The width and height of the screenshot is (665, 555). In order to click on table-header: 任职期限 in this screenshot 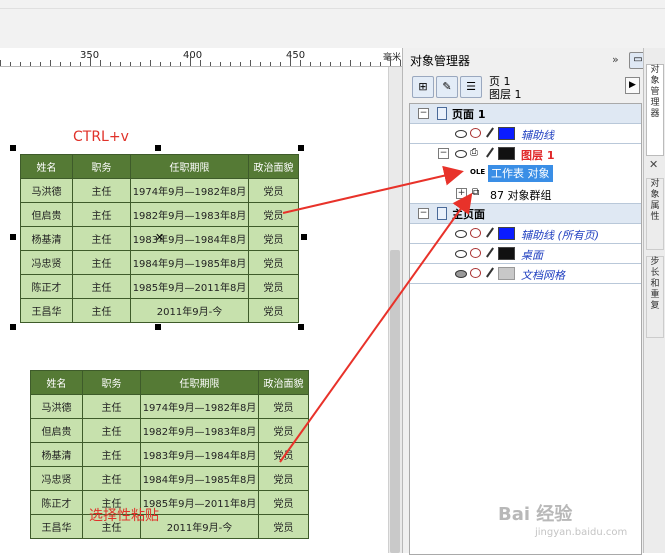, I will do `click(189, 166)`.